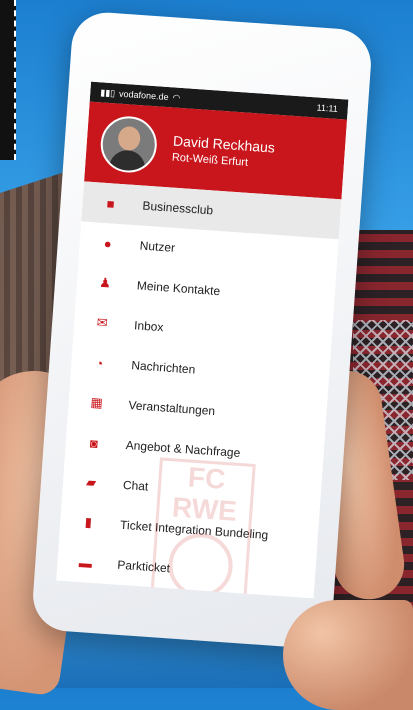  I want to click on avatar, so click(128, 144).